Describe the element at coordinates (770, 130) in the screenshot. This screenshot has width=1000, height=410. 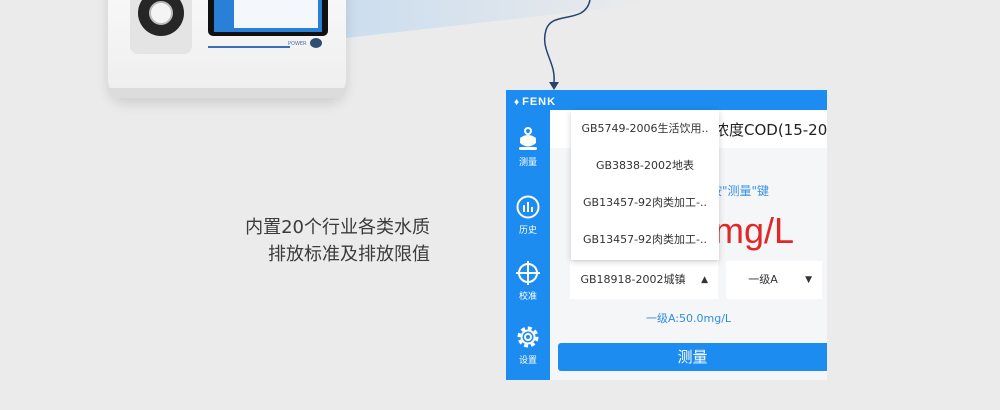
I see `page-title: 浓度COD(15-20` at that location.